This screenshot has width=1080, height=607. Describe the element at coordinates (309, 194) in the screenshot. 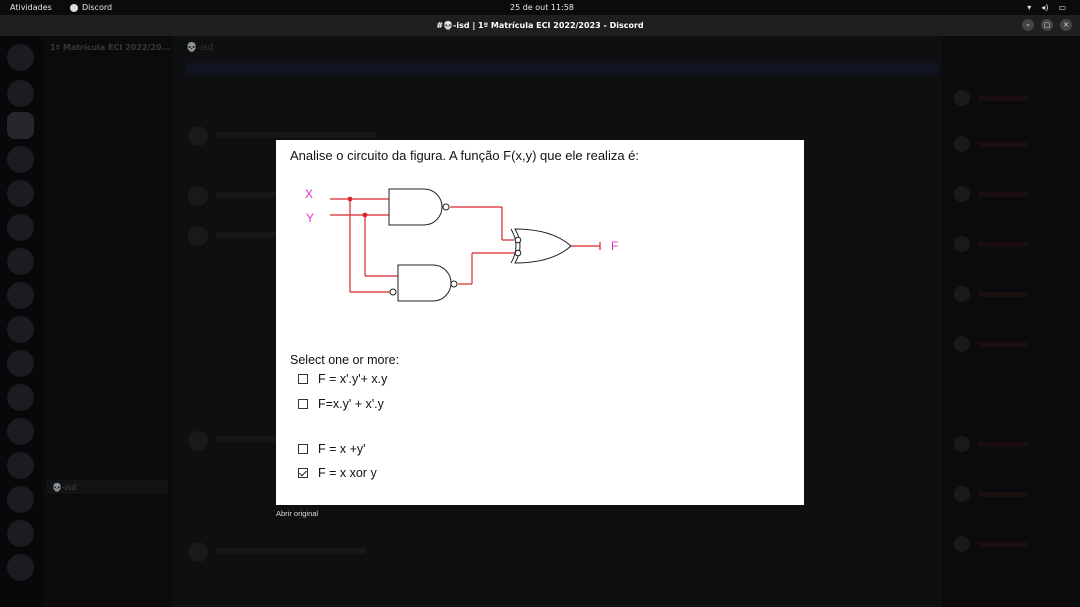

I see `input-x-label: X` at that location.